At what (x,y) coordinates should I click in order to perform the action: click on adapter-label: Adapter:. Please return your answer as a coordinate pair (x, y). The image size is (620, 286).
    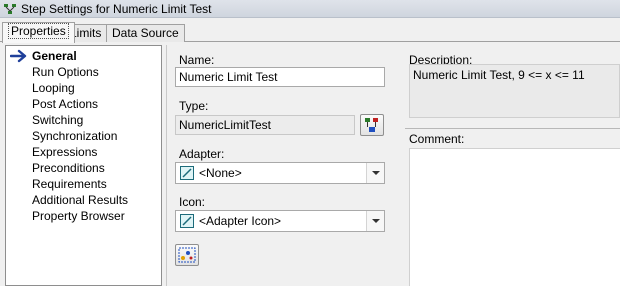
    Looking at the image, I should click on (202, 154).